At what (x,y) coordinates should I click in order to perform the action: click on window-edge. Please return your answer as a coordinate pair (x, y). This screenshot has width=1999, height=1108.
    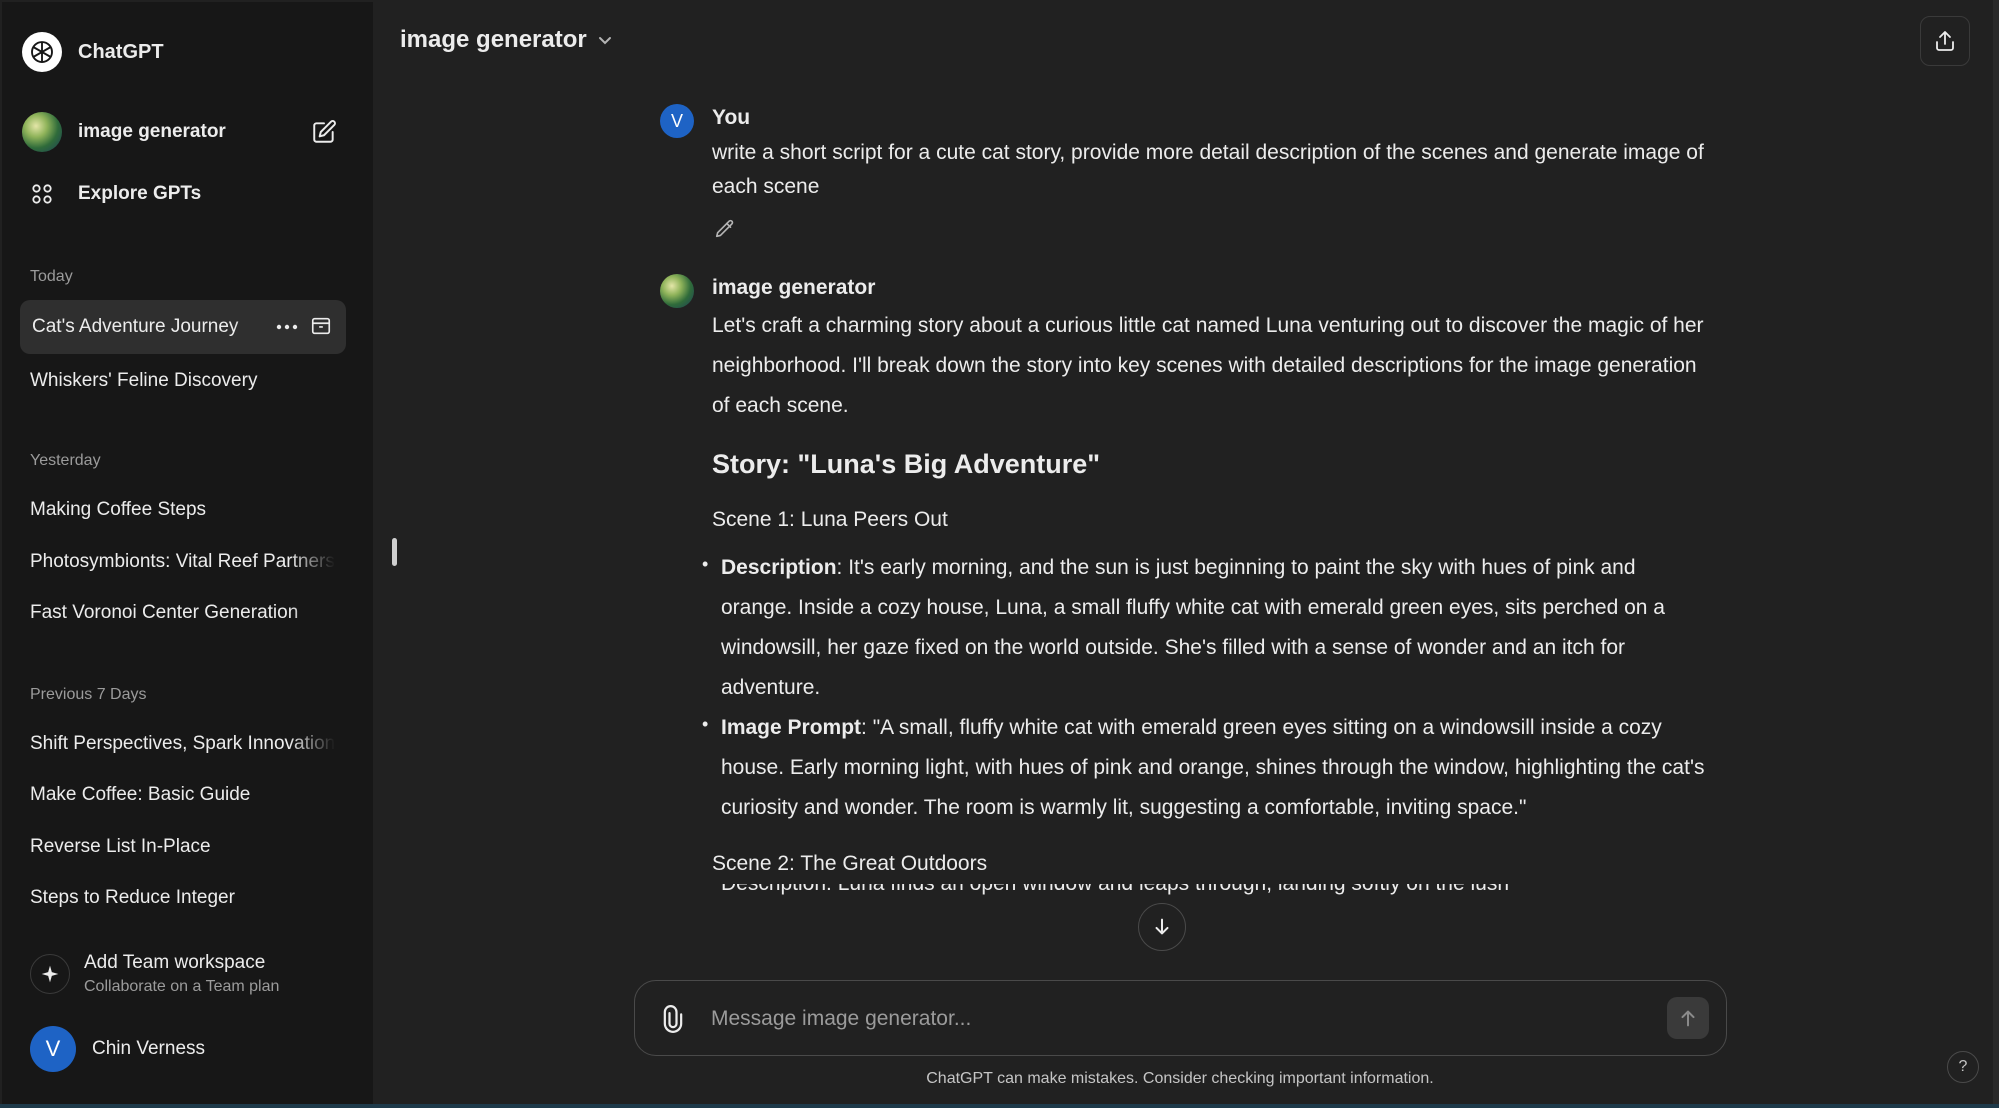
    Looking at the image, I should click on (1996, 554).